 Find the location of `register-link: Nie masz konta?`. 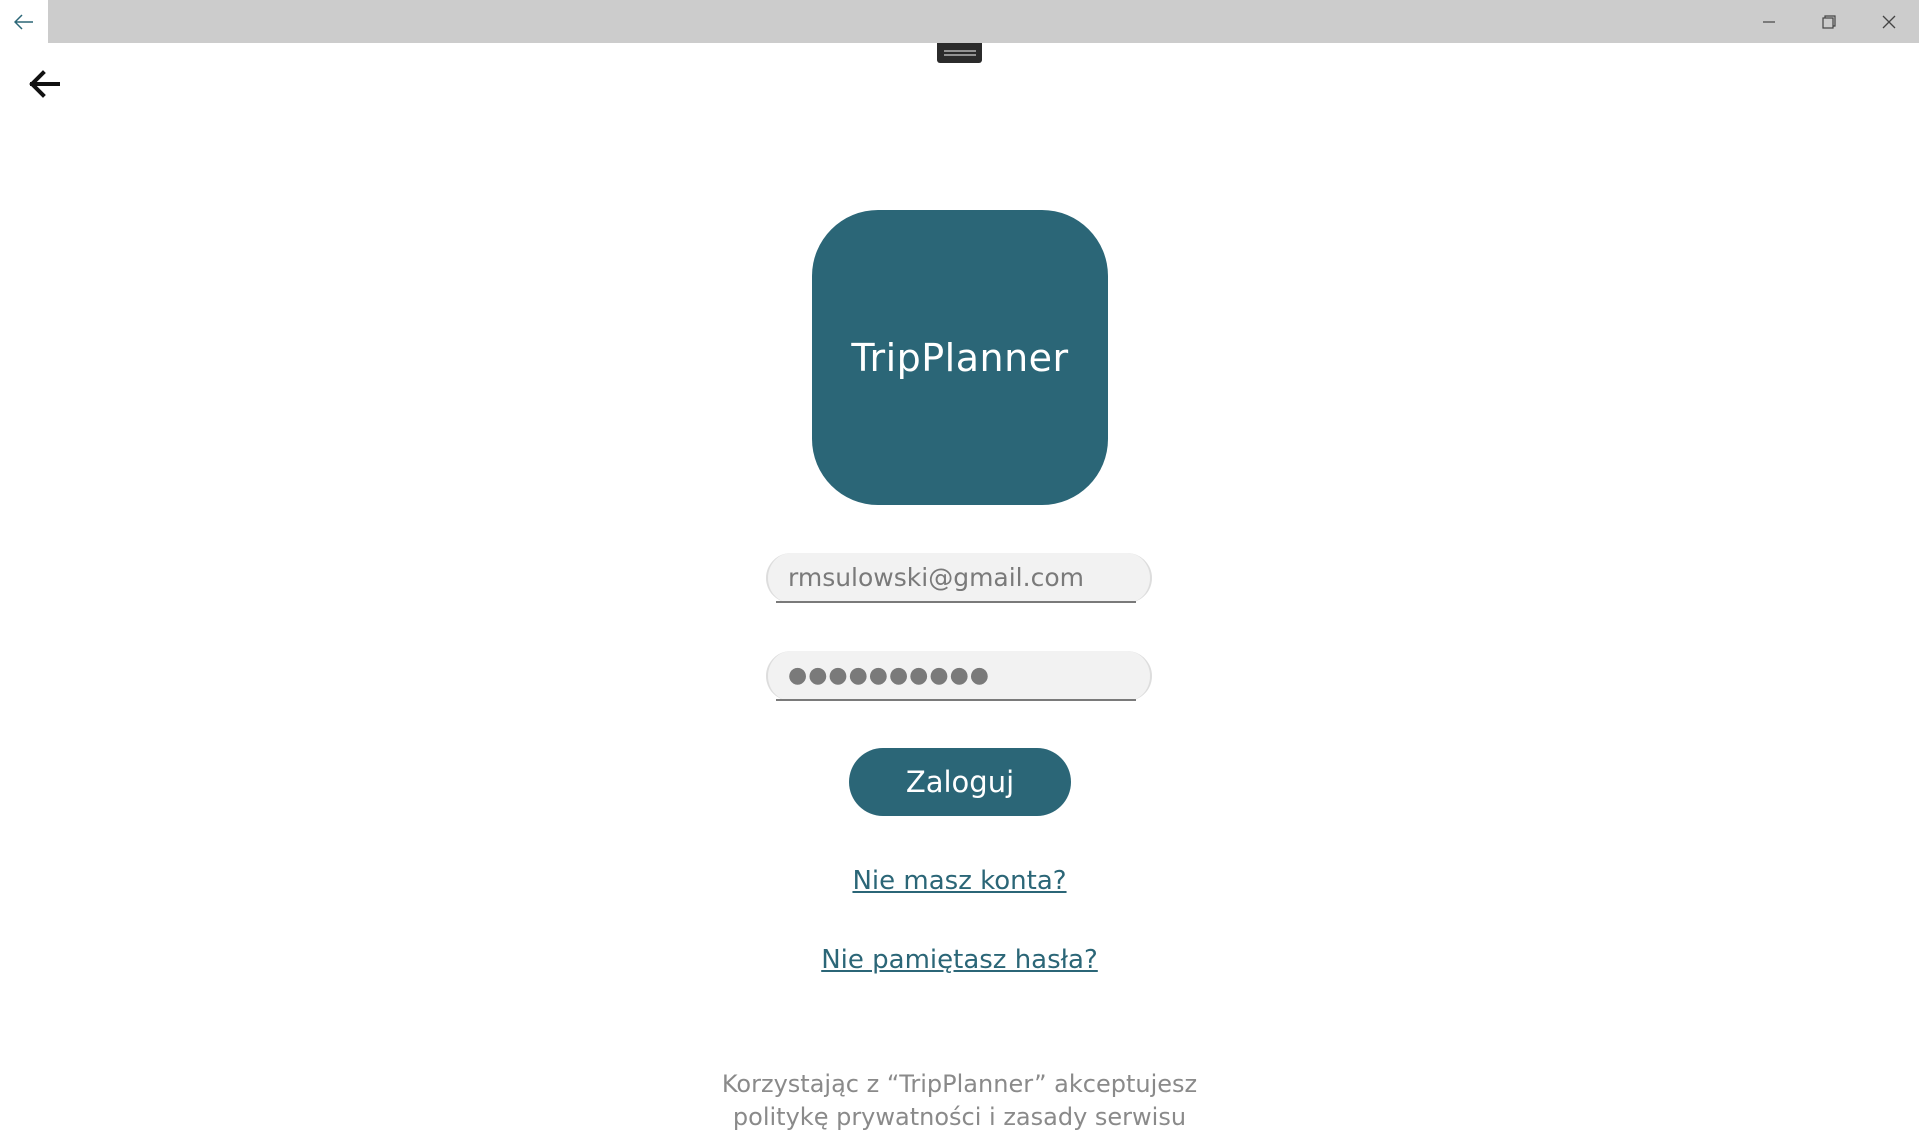

register-link: Nie masz konta? is located at coordinates (959, 881).